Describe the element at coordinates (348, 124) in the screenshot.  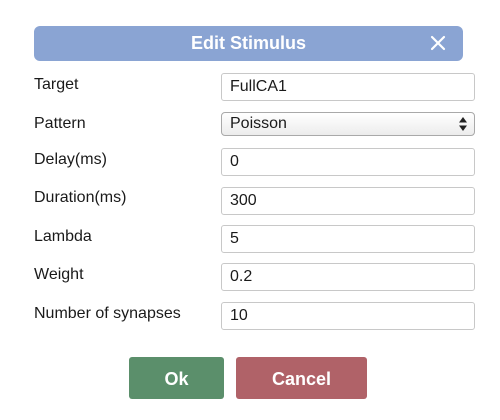
I see `pattern-select: Poisson` at that location.